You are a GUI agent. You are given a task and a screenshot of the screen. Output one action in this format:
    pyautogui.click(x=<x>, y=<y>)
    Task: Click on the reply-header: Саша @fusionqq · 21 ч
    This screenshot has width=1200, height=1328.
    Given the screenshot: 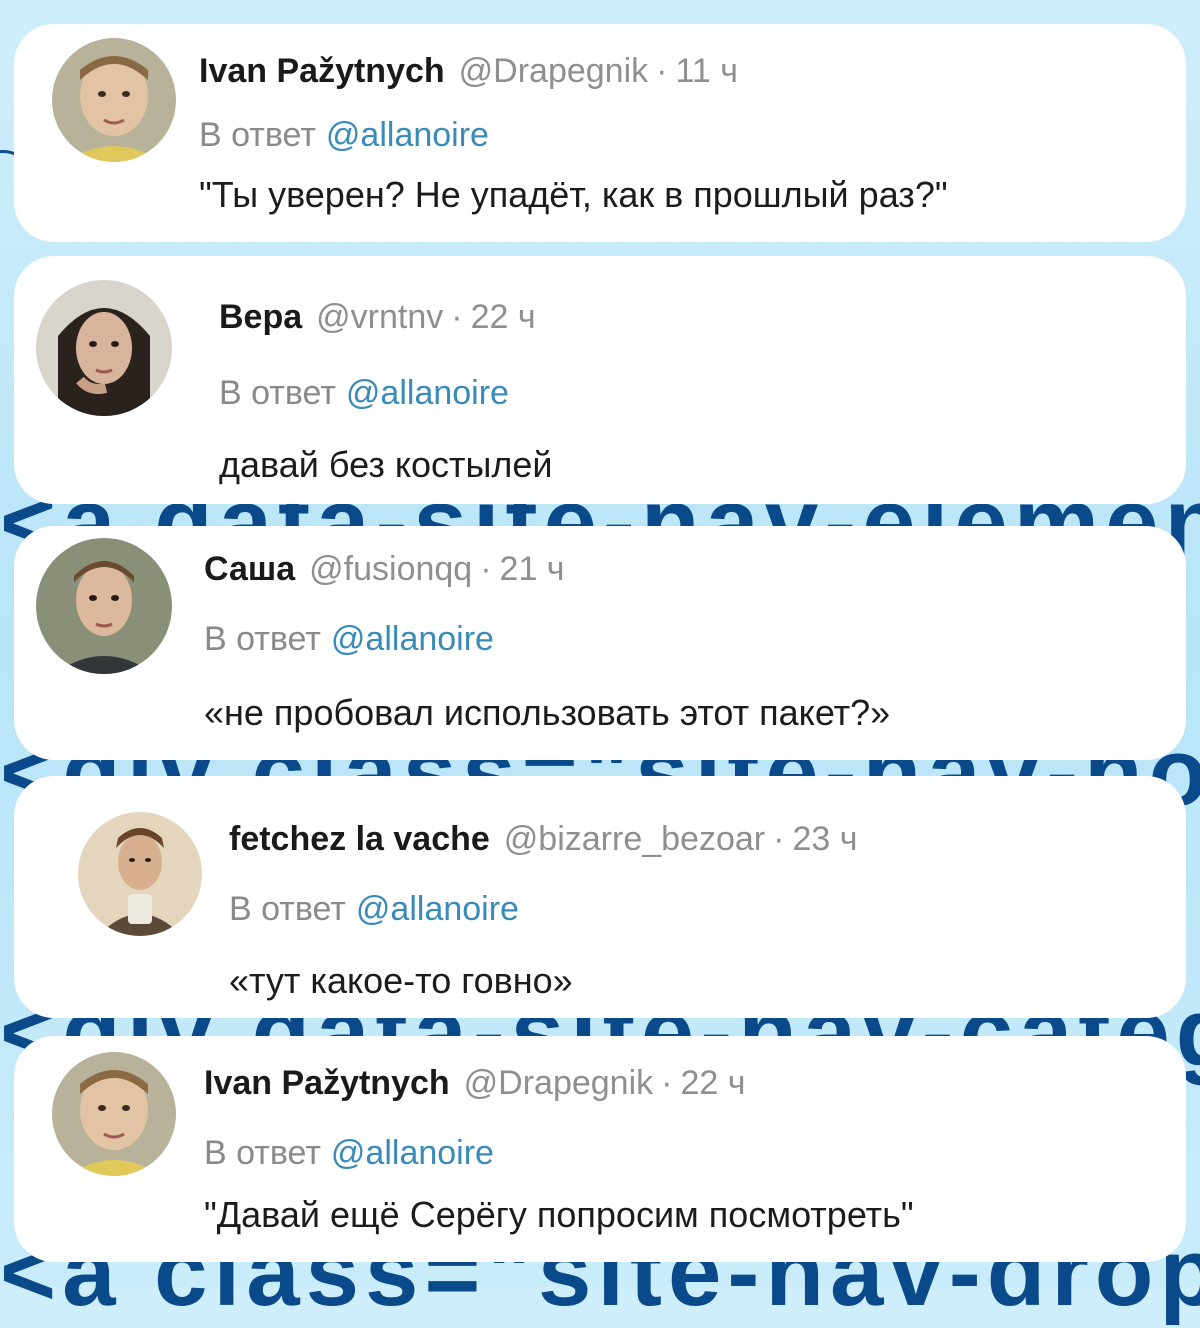 What is the action you would take?
    pyautogui.click(x=384, y=569)
    